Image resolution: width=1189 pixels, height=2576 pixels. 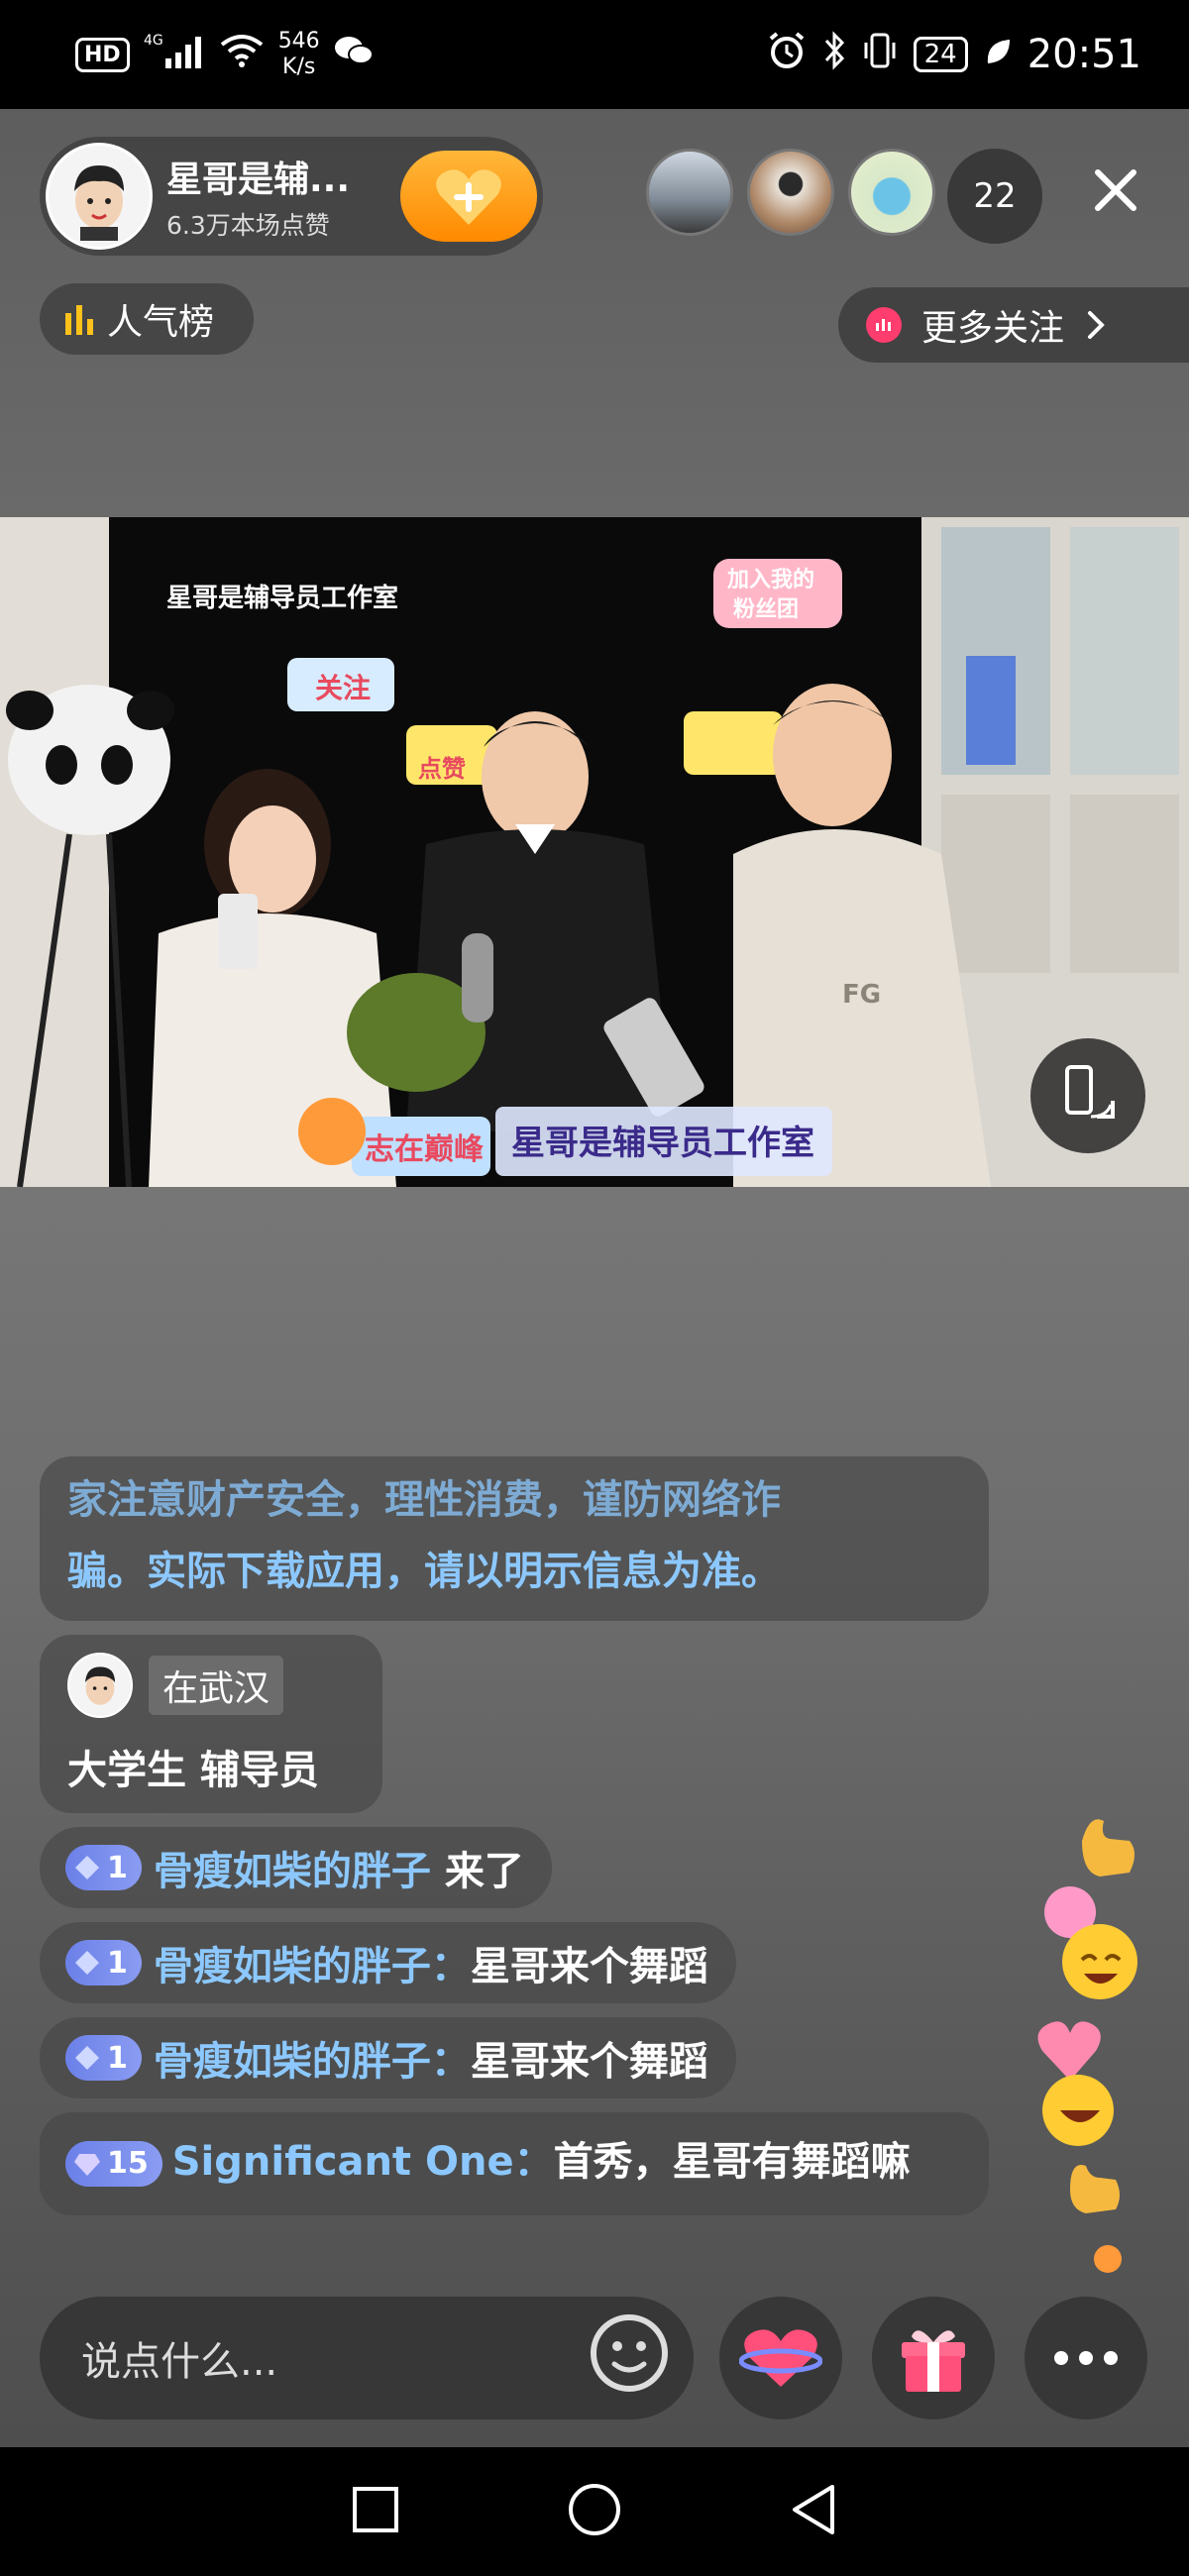 I want to click on status-left: HD 4G 546 K/s, so click(x=224, y=55).